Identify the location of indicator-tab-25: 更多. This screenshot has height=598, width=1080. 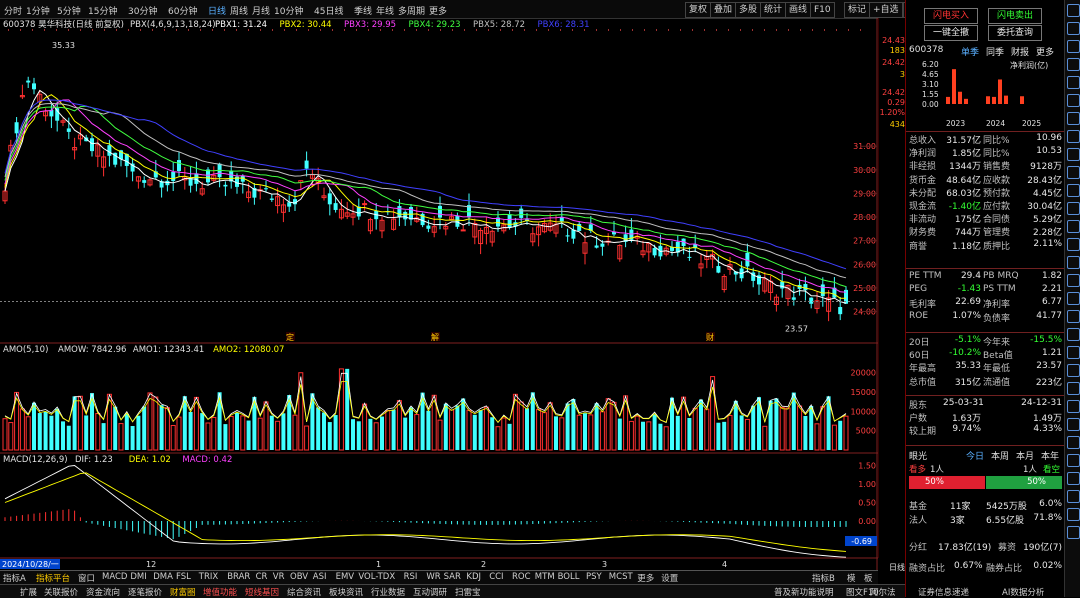
(645, 578).